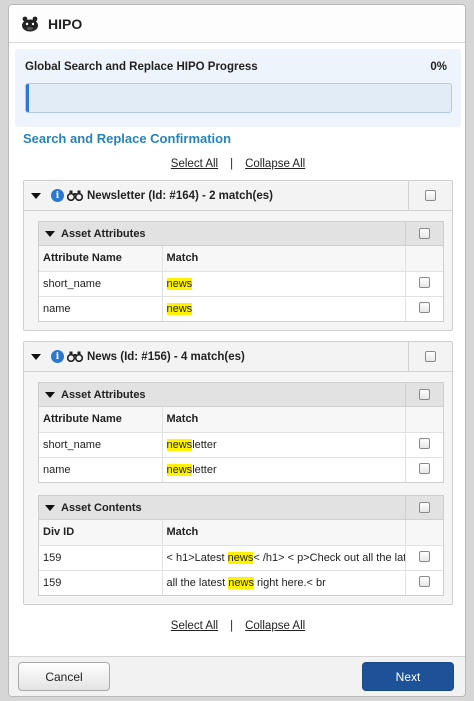 The height and width of the screenshot is (701, 474). I want to click on table-row: 159 all the latest news right here.< br, so click(241, 582).